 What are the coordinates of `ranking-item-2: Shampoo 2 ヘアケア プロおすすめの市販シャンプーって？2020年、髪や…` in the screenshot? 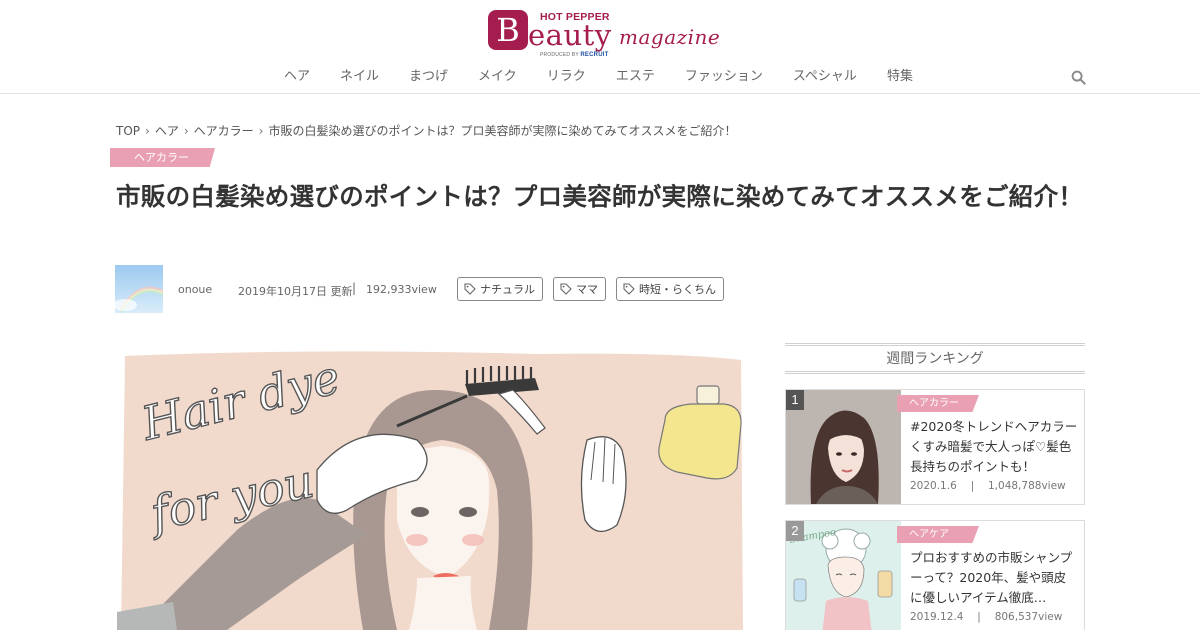 It's located at (935, 575).